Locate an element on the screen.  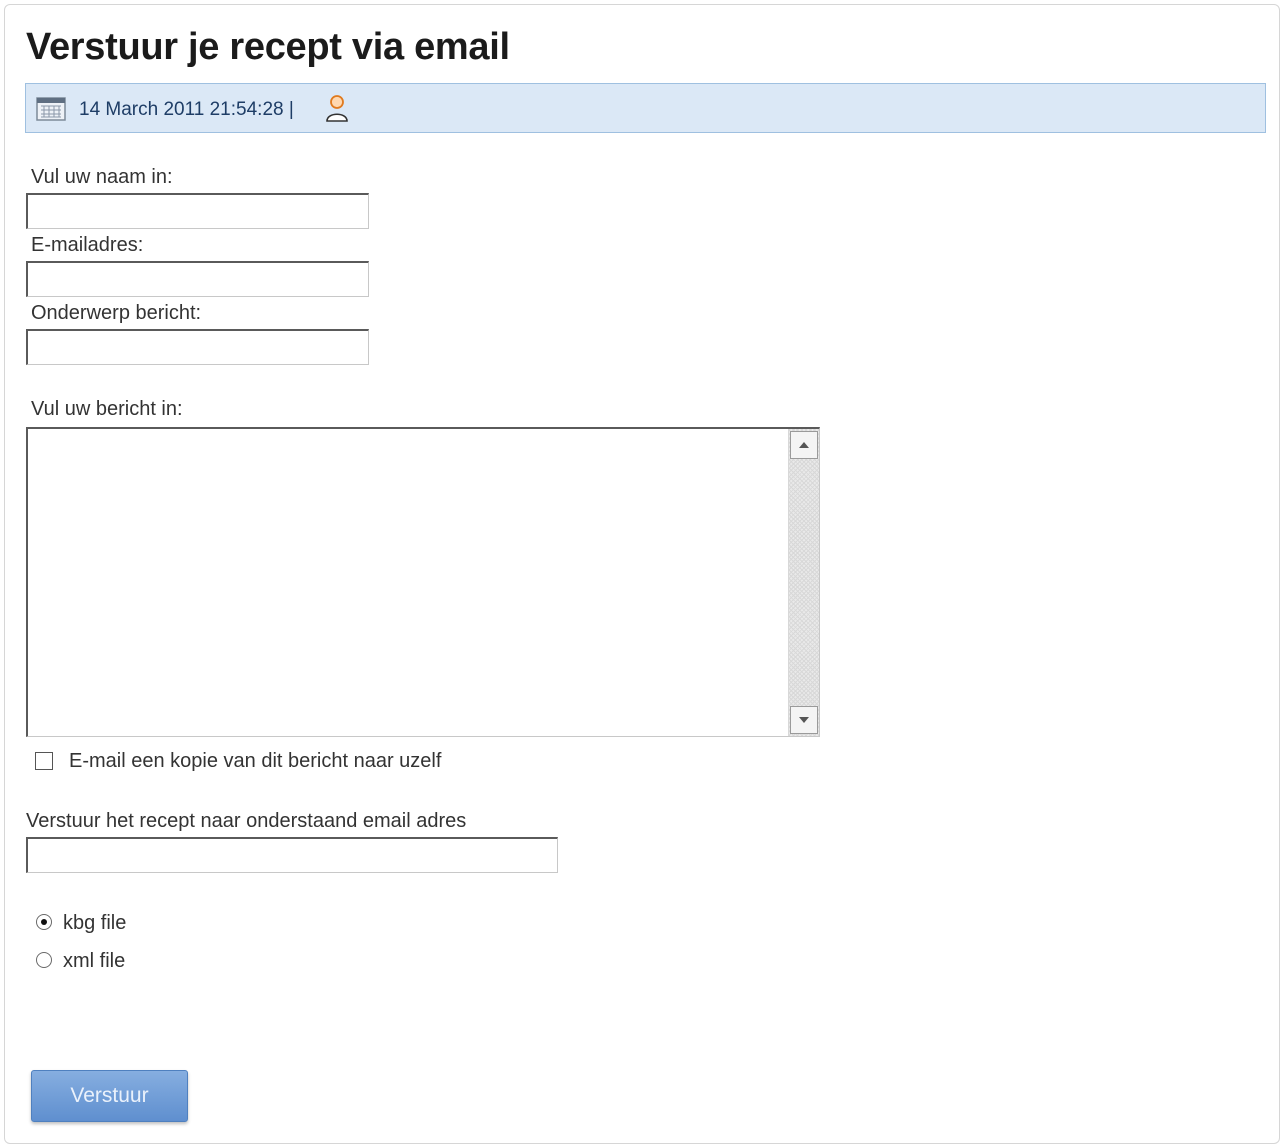
calendar-icon is located at coordinates (51, 109).